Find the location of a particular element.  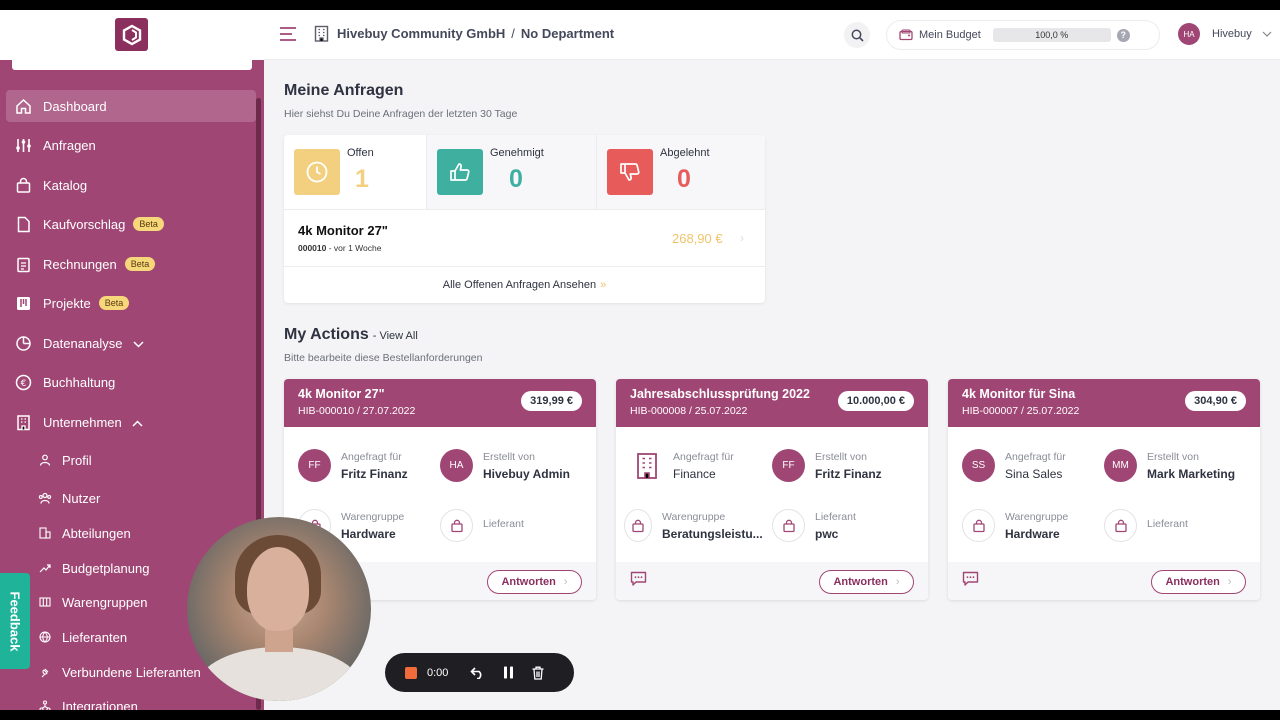

sliders-icon is located at coordinates (23, 145).